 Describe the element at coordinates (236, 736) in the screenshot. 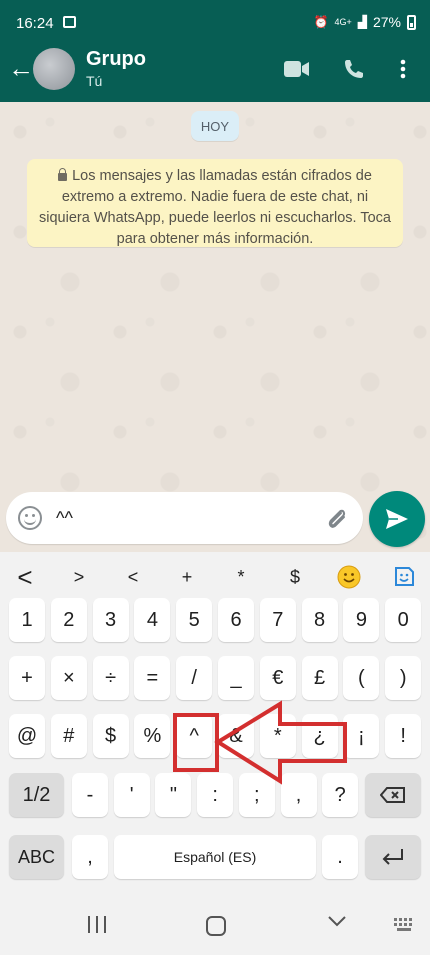

I see `key-row3-5: &` at that location.